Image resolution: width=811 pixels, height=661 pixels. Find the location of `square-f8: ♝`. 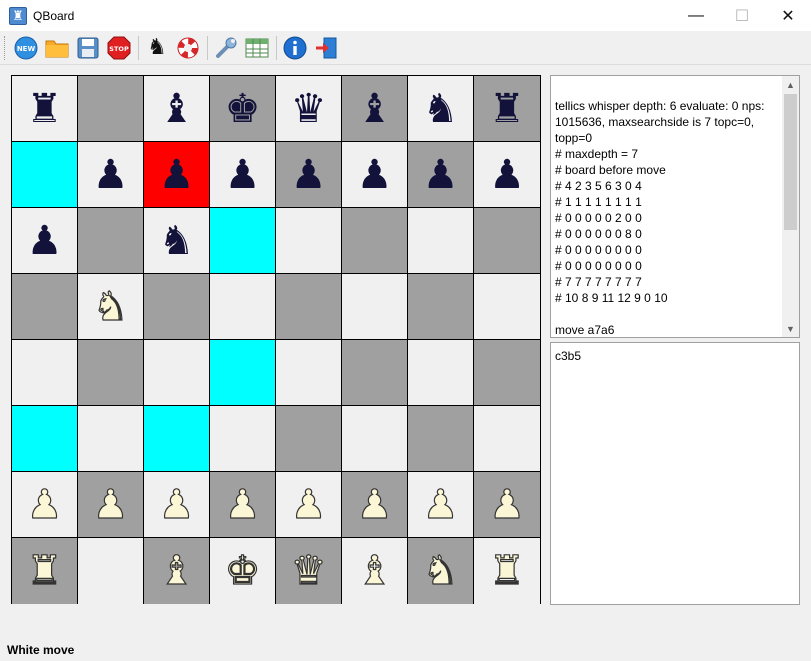

square-f8: ♝ is located at coordinates (375, 109).